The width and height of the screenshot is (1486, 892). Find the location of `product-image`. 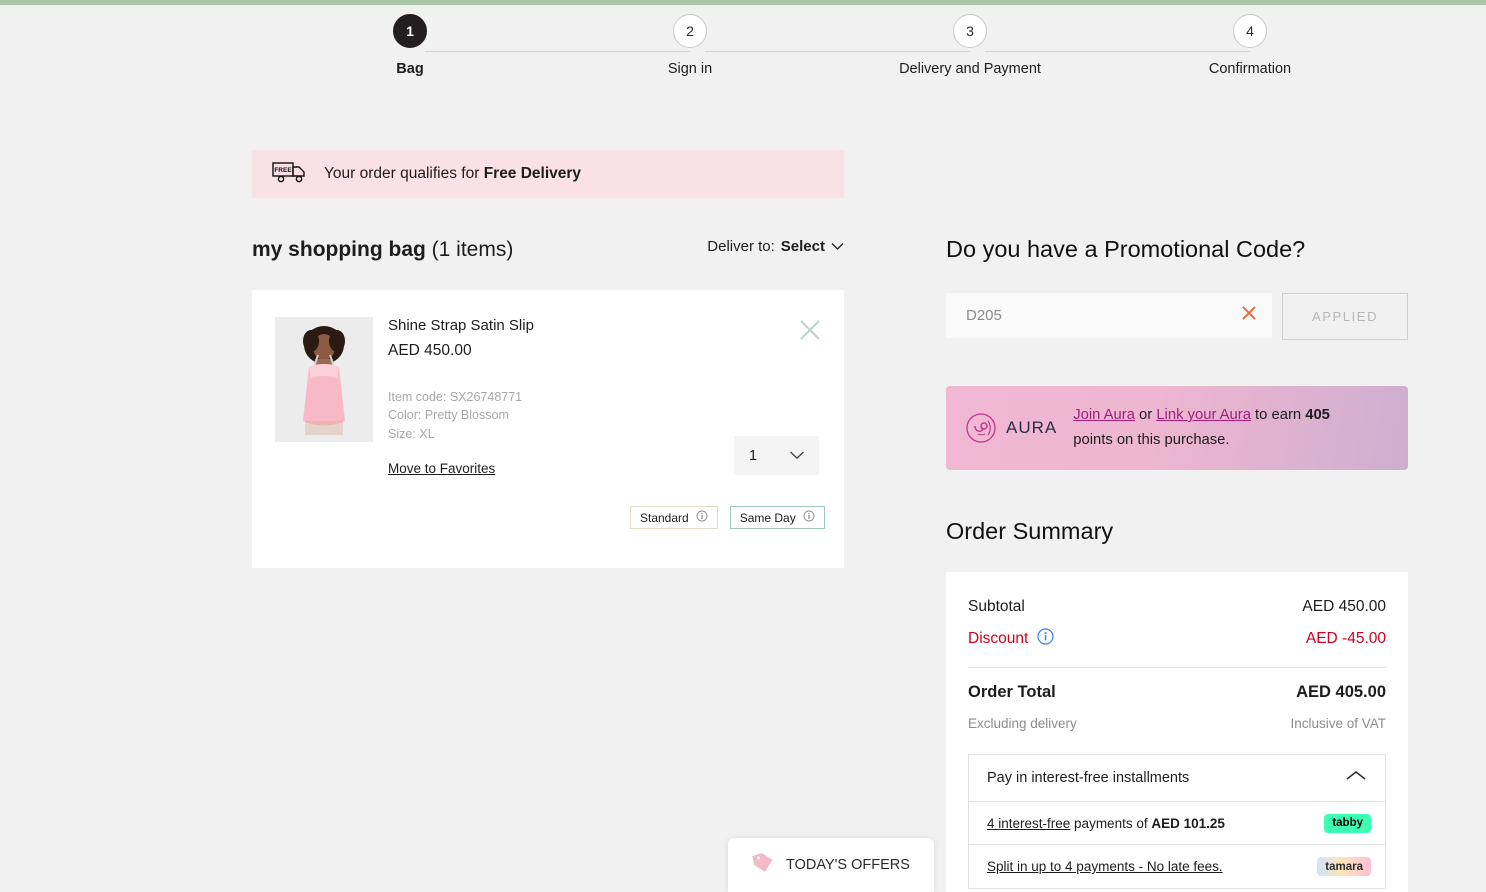

product-image is located at coordinates (324, 379).